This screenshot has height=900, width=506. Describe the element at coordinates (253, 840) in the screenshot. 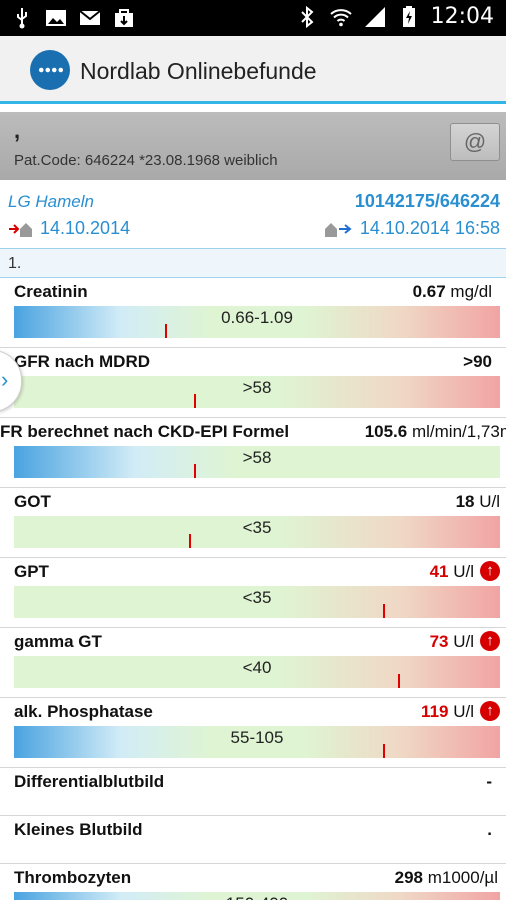

I see `result-row: Kleines Blutbild .` at that location.